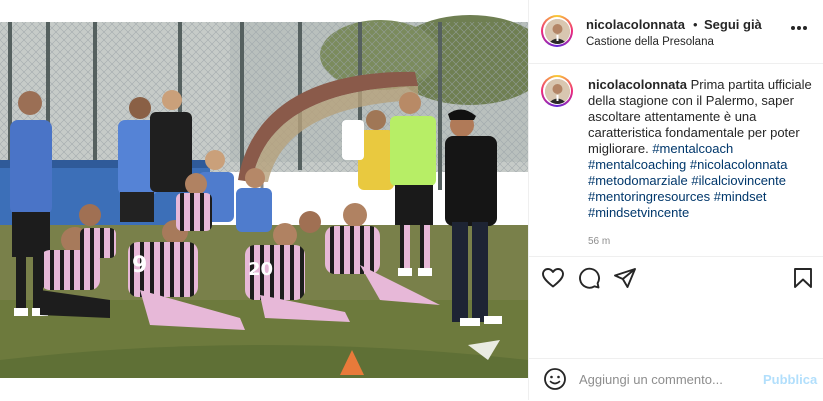 This screenshot has width=823, height=401. I want to click on following-button: Segui già, so click(733, 24).